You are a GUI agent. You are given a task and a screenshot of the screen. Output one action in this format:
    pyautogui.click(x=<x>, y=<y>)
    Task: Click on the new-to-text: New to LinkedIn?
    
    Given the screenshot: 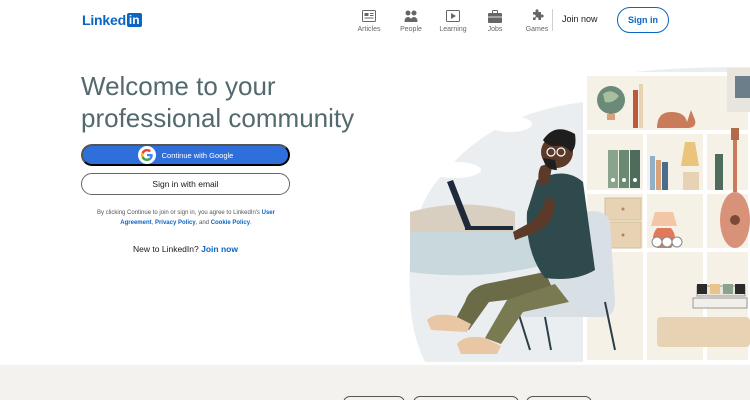 What is the action you would take?
    pyautogui.click(x=166, y=249)
    